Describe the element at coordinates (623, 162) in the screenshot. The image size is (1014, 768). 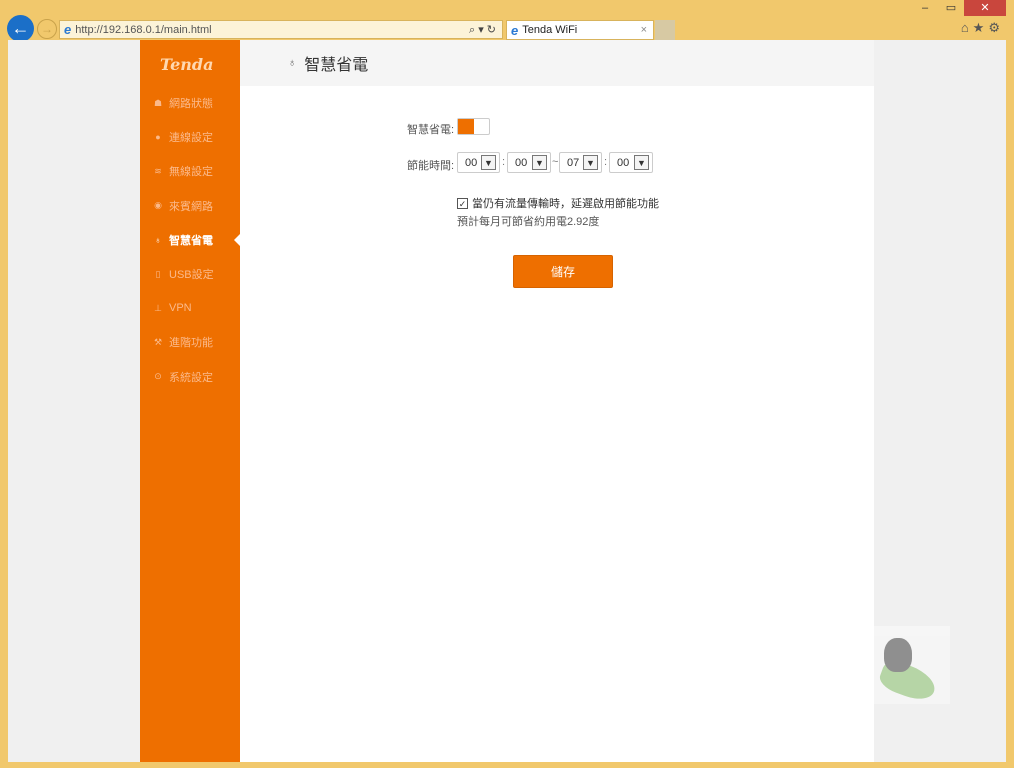
I see `end-minute-value: 00` at that location.